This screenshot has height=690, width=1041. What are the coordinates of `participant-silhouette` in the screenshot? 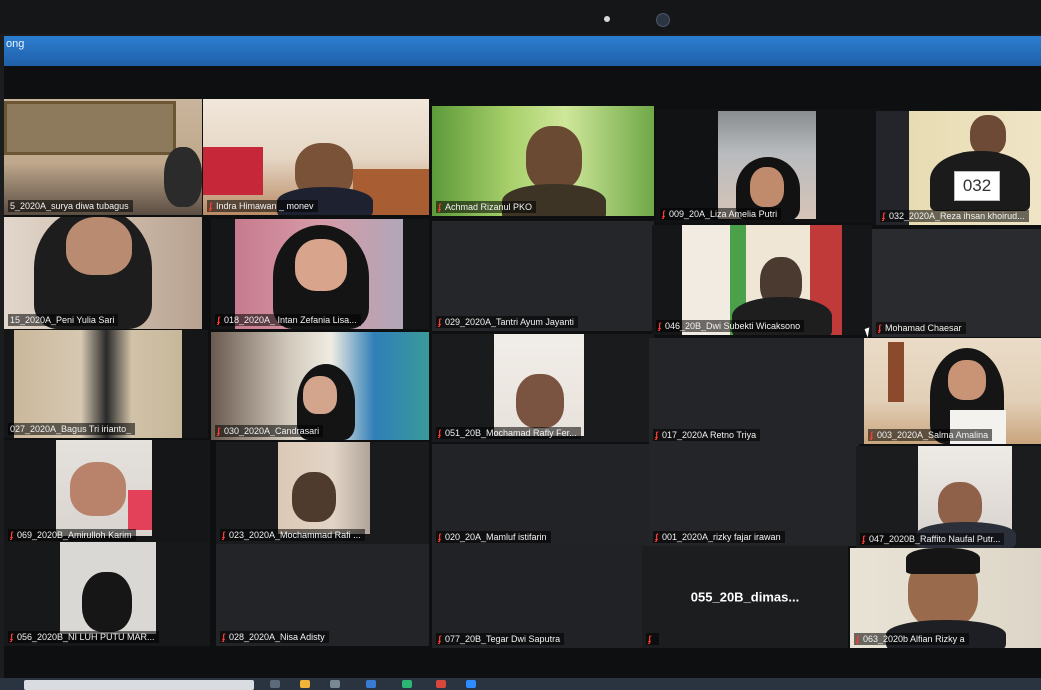 It's located at (107, 602).